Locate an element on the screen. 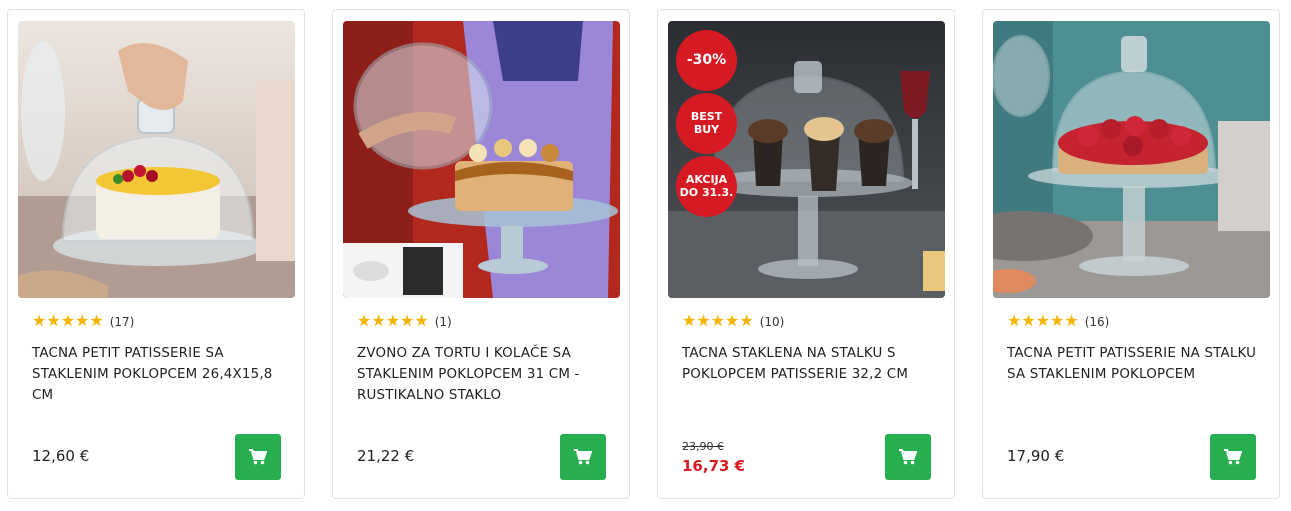 This screenshot has height=511, width=1291. promo-badge: AKCIJA DO 31.3. is located at coordinates (706, 186).